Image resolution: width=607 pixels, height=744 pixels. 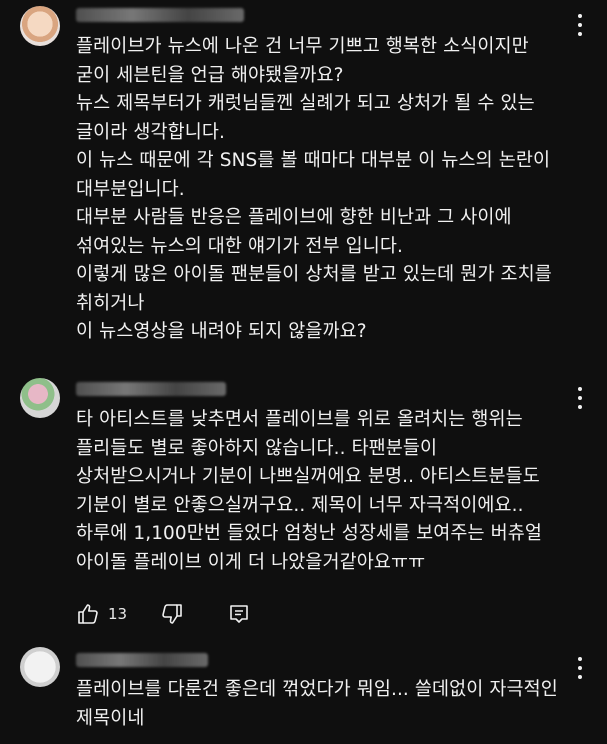 I want to click on thumbs-down-icon, so click(x=172, y=614).